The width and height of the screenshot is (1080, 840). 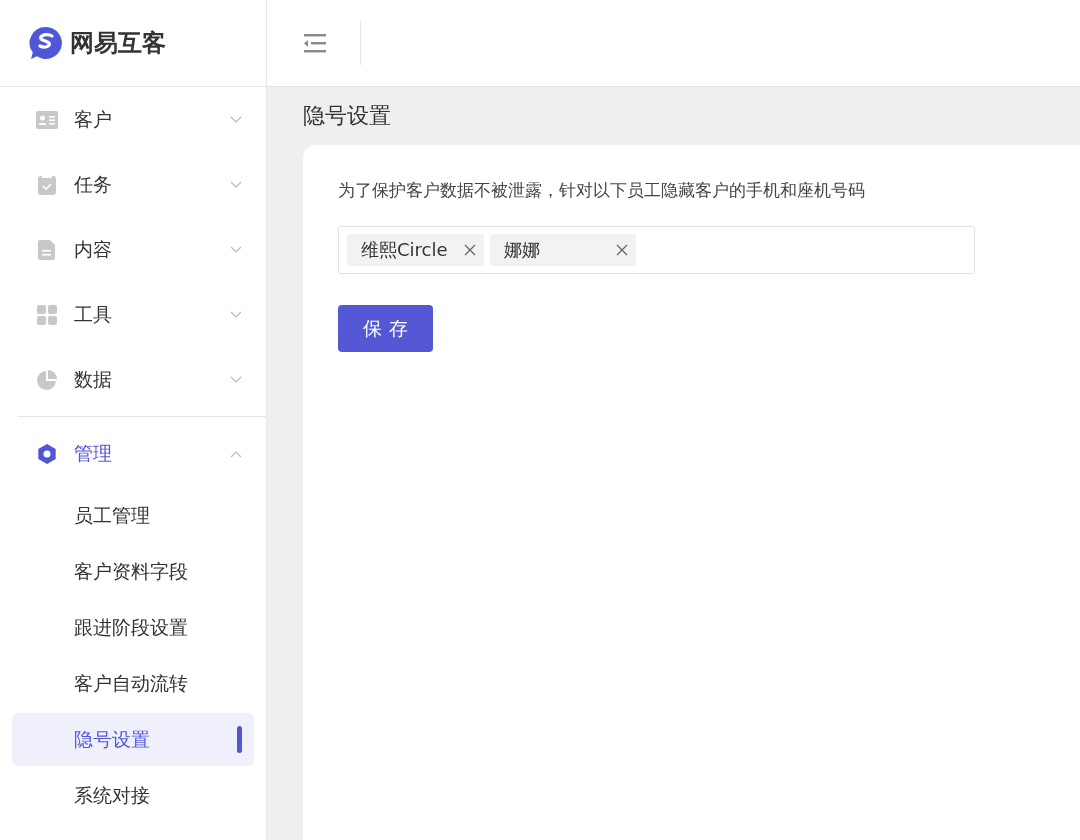 What do you see at coordinates (133, 249) in the screenshot?
I see `menu-item: 内容` at bounding box center [133, 249].